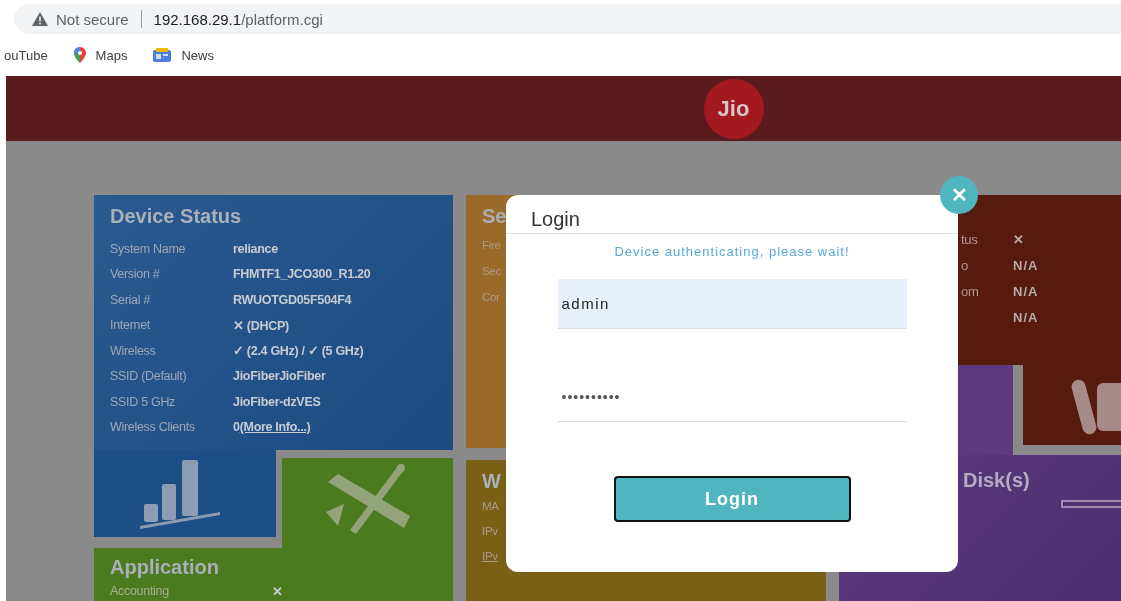 Image resolution: width=1121 pixels, height=601 pixels. What do you see at coordinates (277, 401) in the screenshot?
I see `row-value: JioFiber-dzVES` at bounding box center [277, 401].